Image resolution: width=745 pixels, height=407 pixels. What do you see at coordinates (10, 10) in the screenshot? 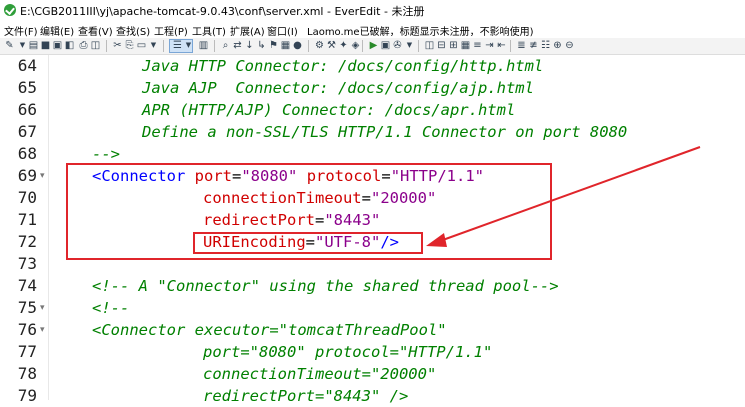
I see `everedit-app-icon` at bounding box center [10, 10].